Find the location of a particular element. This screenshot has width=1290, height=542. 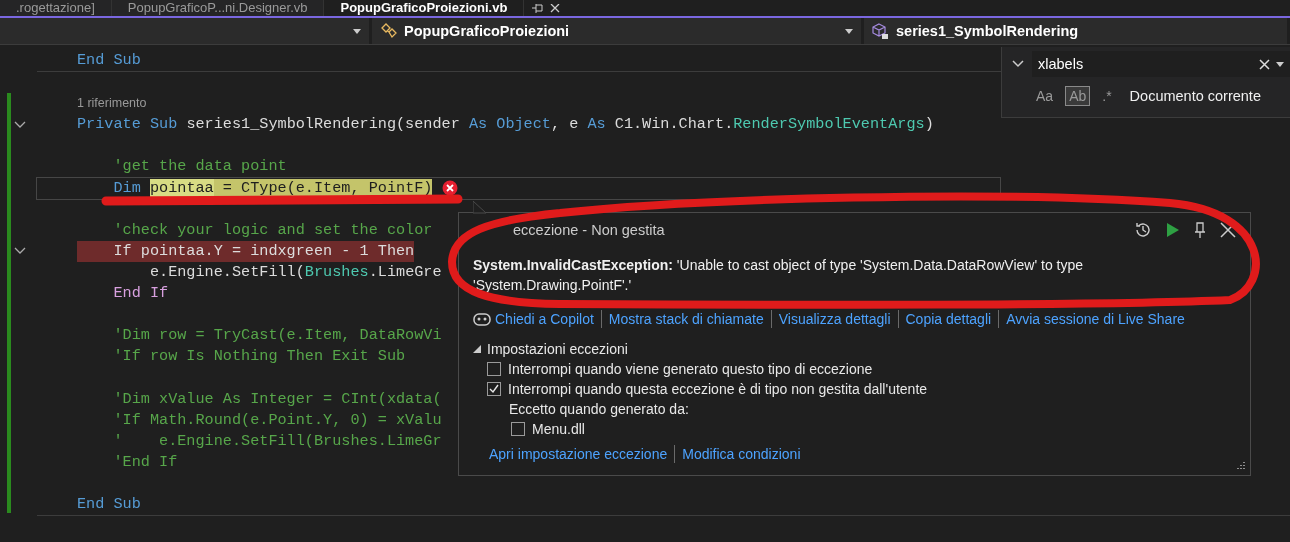

code-line: 'get the data point is located at coordinates (199, 167).